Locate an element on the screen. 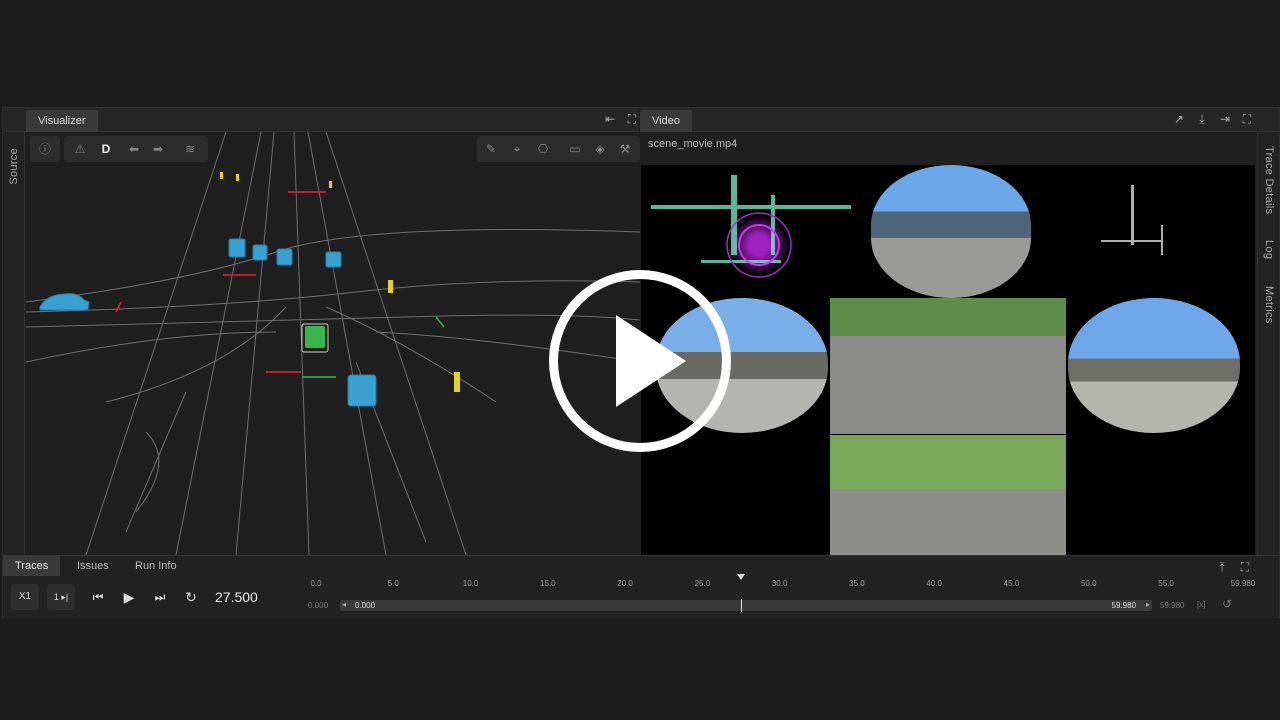  timeline-tick: 45.0 is located at coordinates (1011, 583).